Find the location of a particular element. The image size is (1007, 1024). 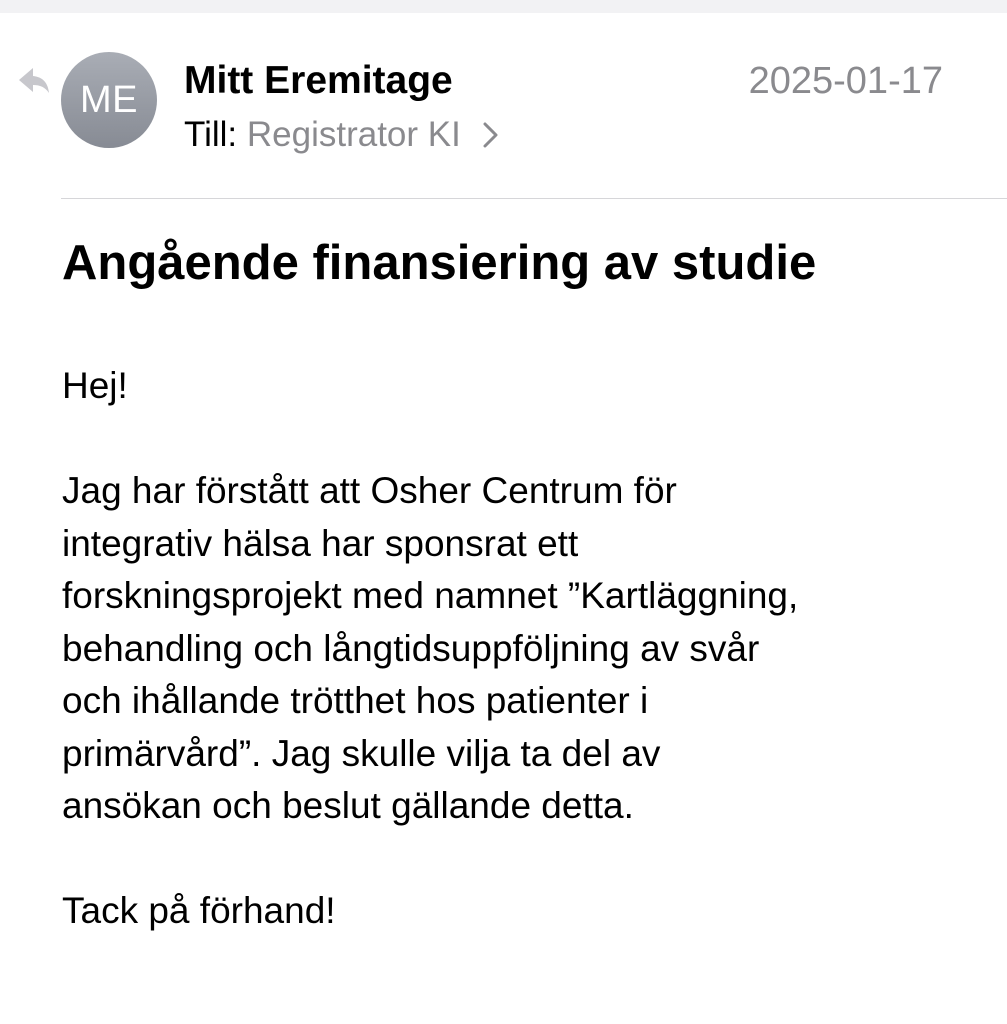

recipient-line: Till: Registrator KI is located at coordinates (342, 135).